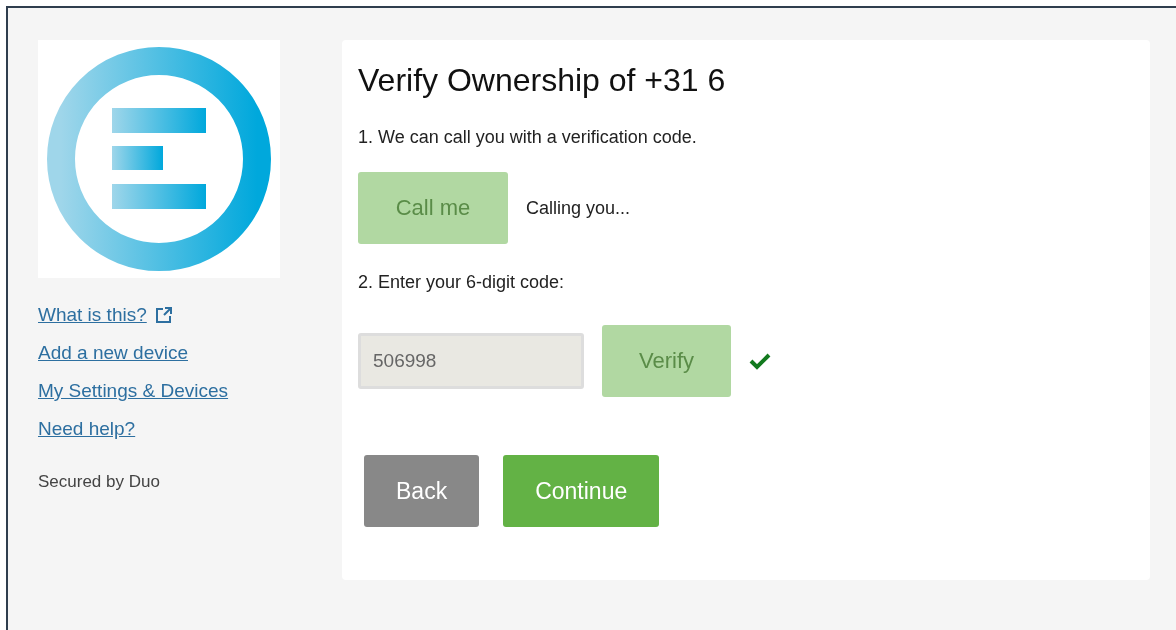 The height and width of the screenshot is (630, 1176). I want to click on back-button: Back, so click(422, 491).